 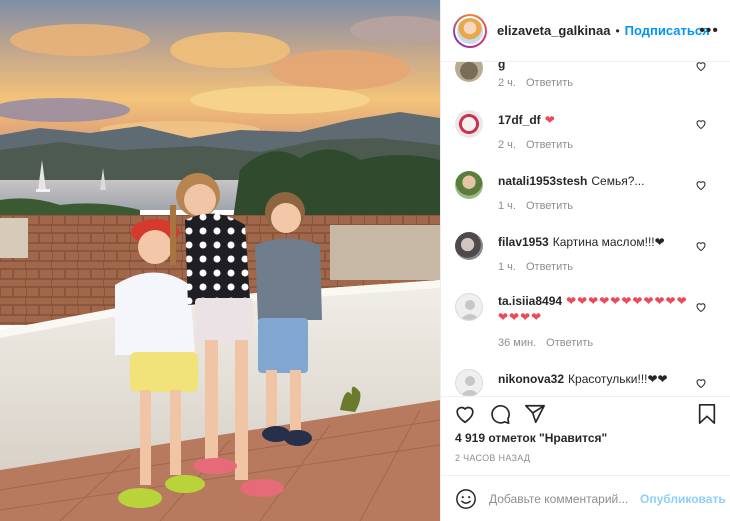 What do you see at coordinates (561, 498) in the screenshot?
I see `comment-input` at bounding box center [561, 498].